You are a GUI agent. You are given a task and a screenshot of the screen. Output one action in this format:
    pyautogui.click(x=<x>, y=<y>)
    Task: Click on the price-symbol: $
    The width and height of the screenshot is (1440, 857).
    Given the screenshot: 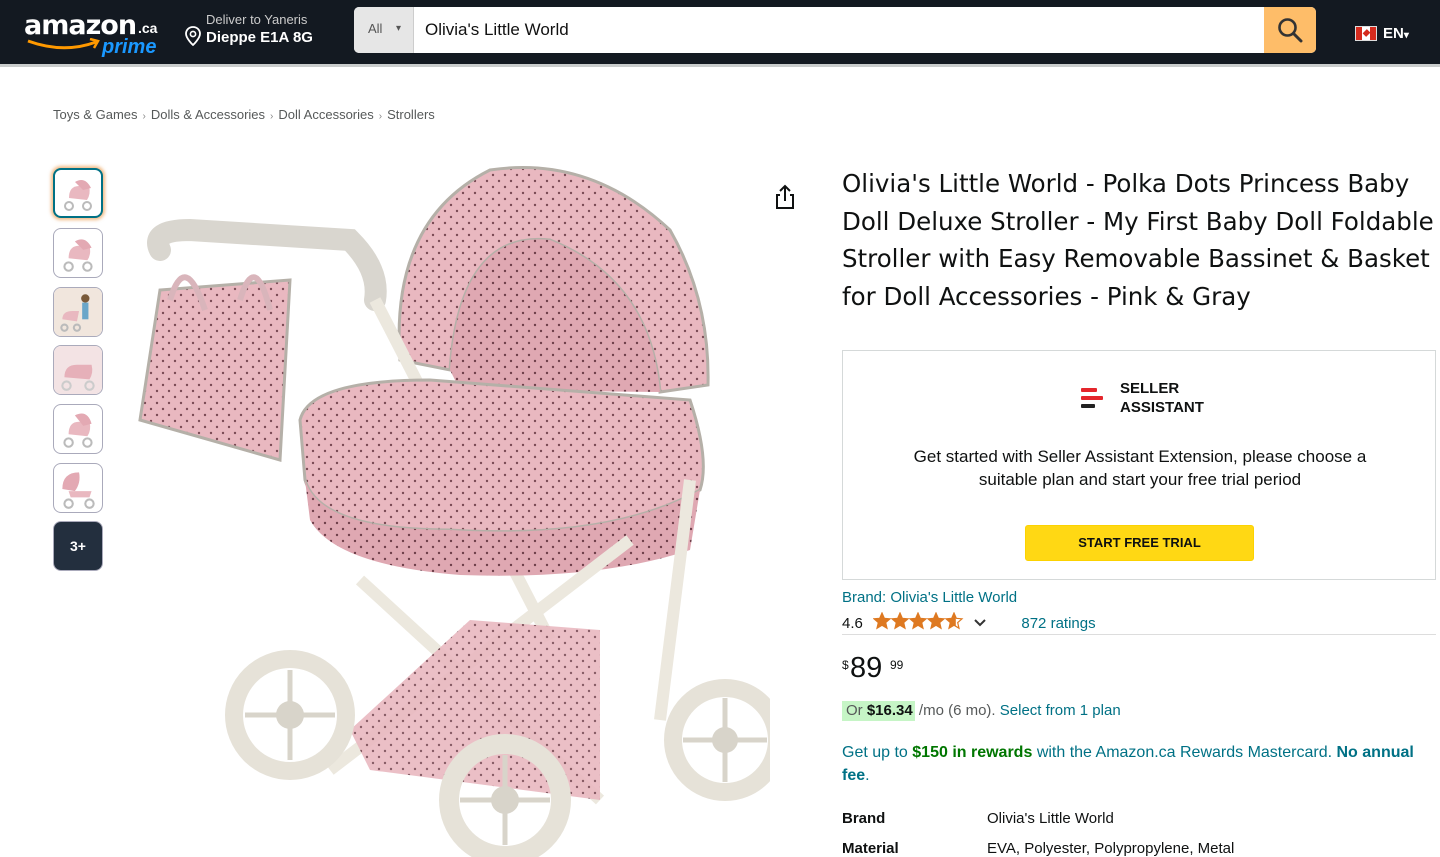 What is the action you would take?
    pyautogui.click(x=845, y=665)
    